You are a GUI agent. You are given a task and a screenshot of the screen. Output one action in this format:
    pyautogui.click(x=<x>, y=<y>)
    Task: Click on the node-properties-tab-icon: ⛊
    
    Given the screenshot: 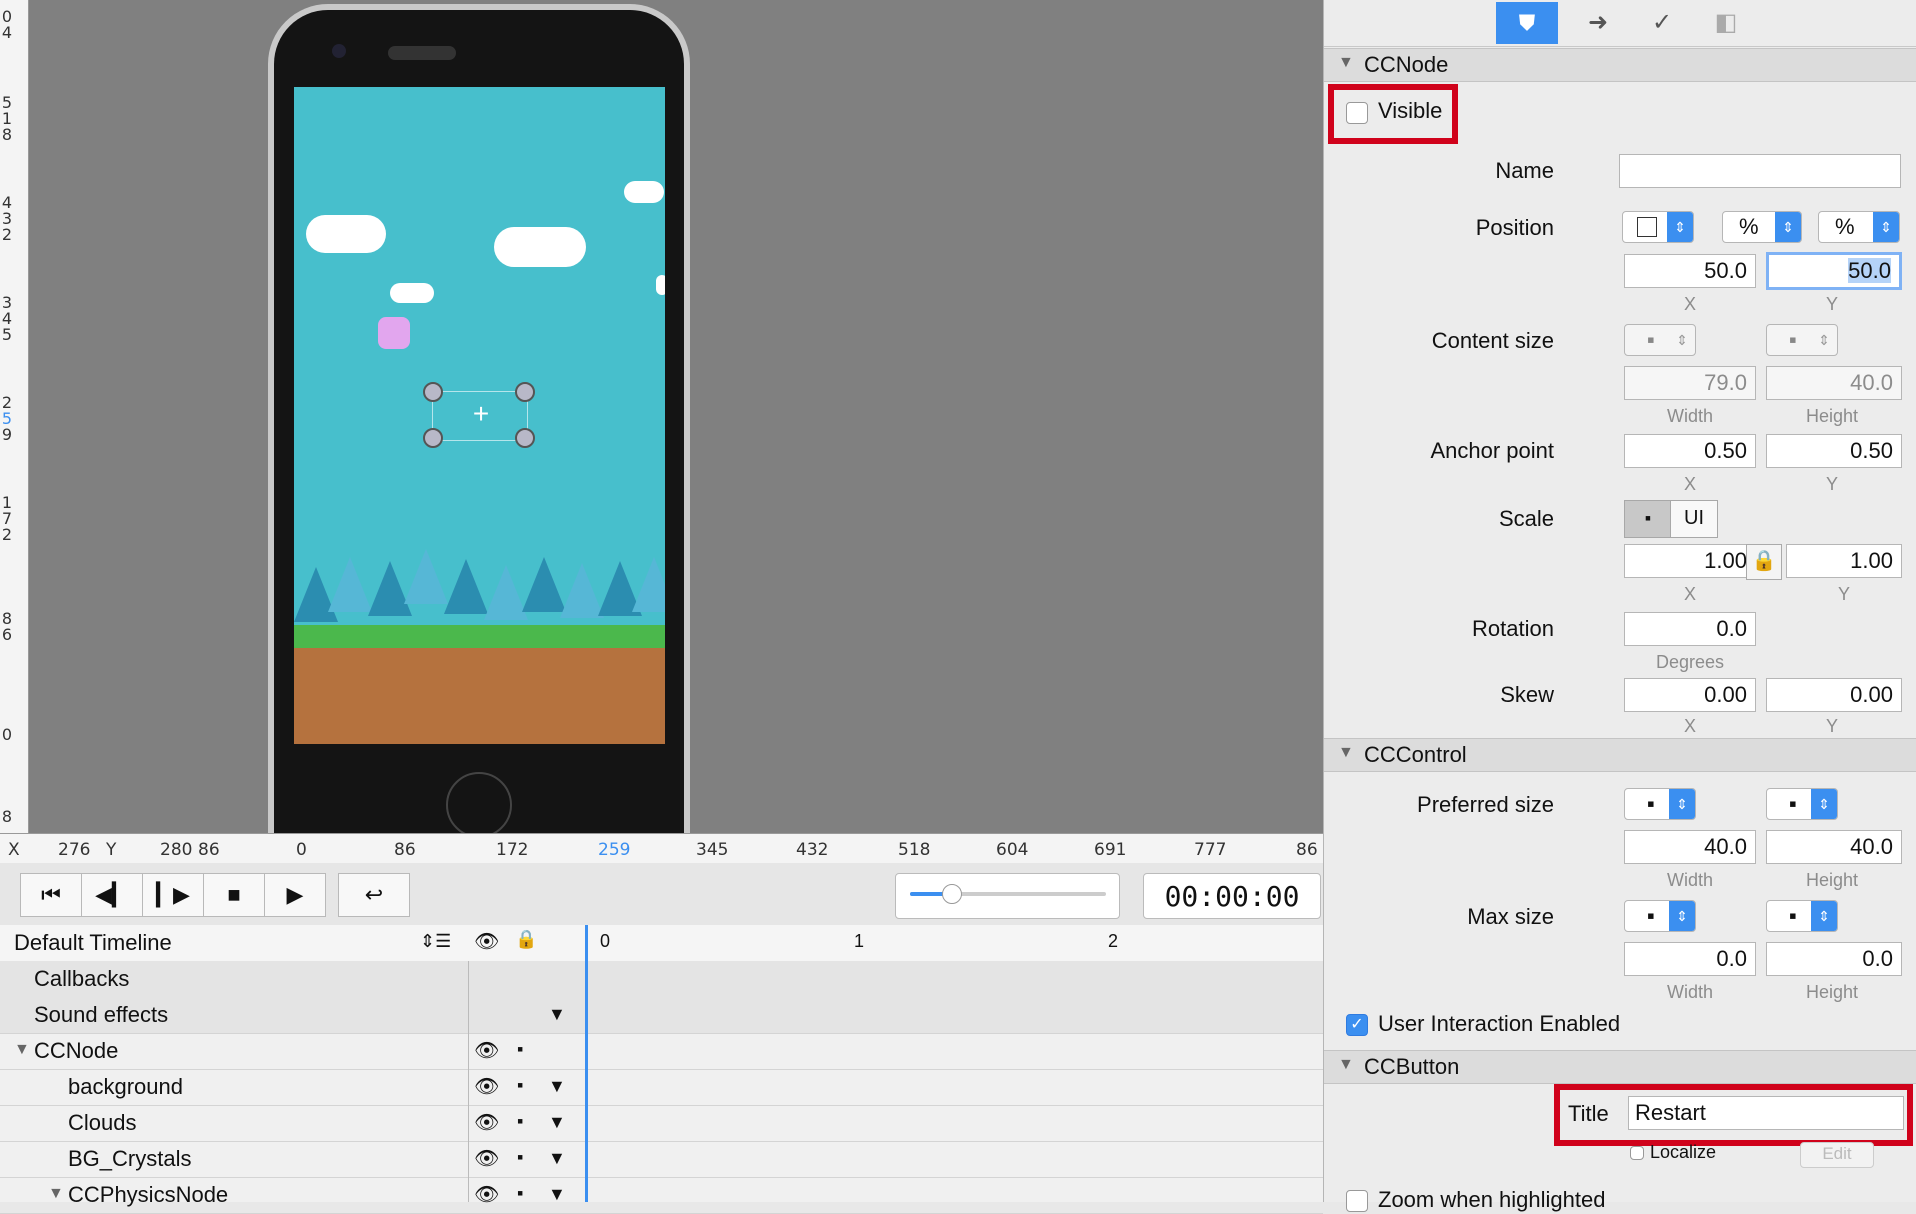 What is the action you would take?
    pyautogui.click(x=1527, y=23)
    